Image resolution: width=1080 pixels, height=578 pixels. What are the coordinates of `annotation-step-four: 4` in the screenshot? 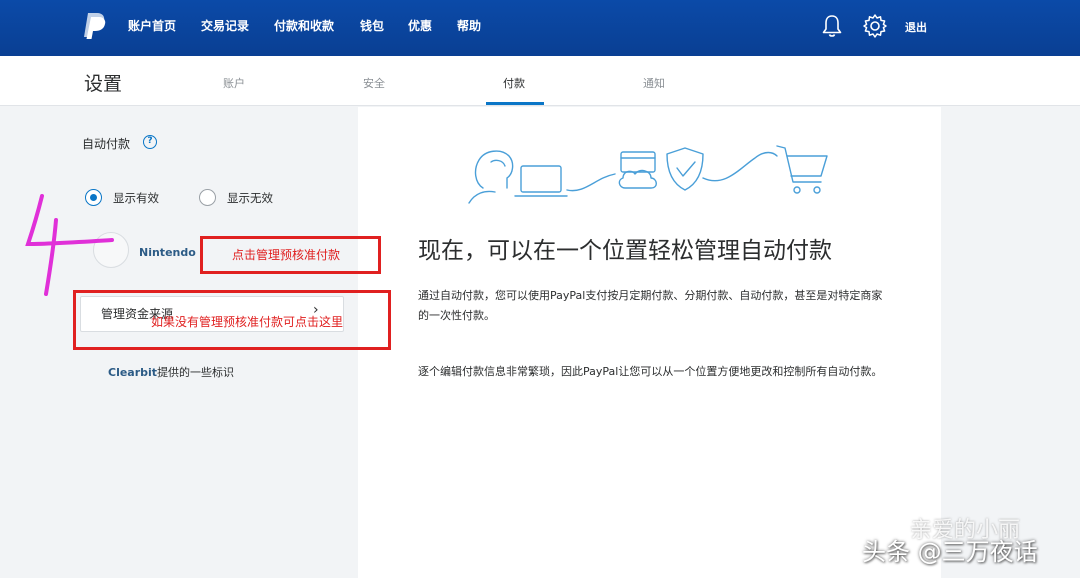 It's located at (69, 245).